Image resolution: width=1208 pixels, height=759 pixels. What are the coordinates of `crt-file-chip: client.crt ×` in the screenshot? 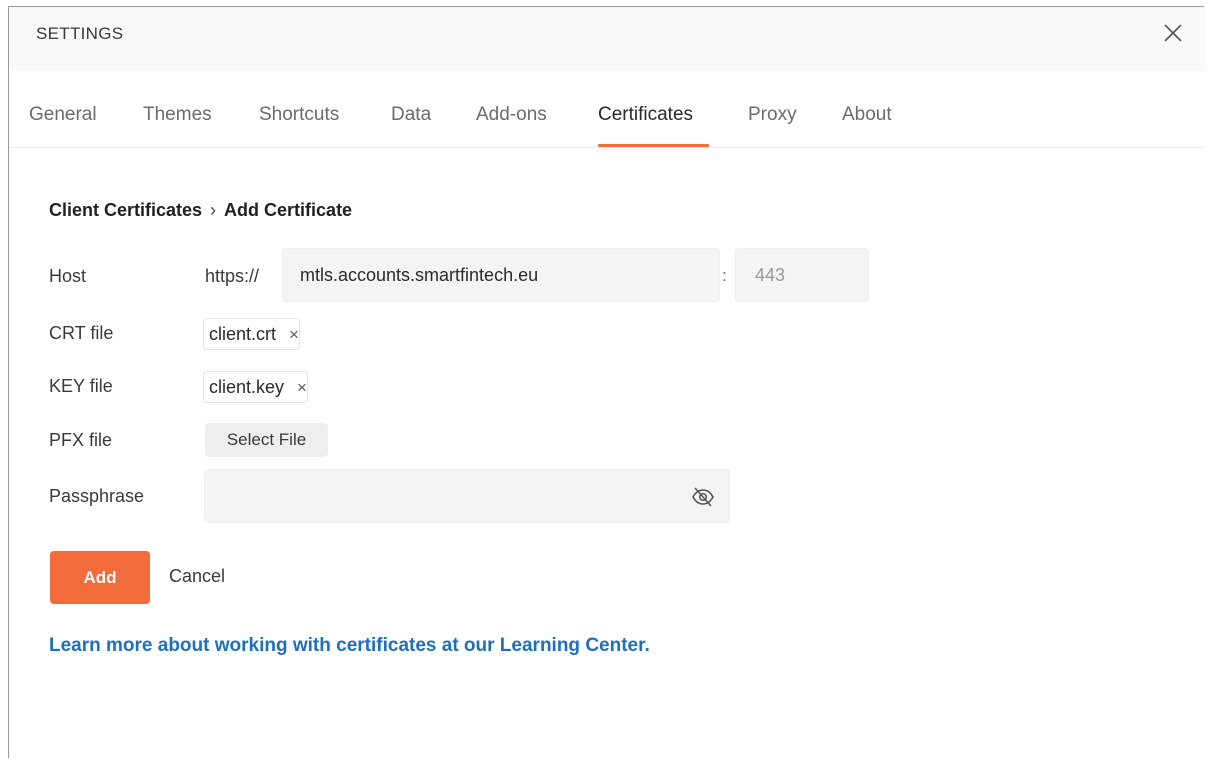 It's located at (251, 334).